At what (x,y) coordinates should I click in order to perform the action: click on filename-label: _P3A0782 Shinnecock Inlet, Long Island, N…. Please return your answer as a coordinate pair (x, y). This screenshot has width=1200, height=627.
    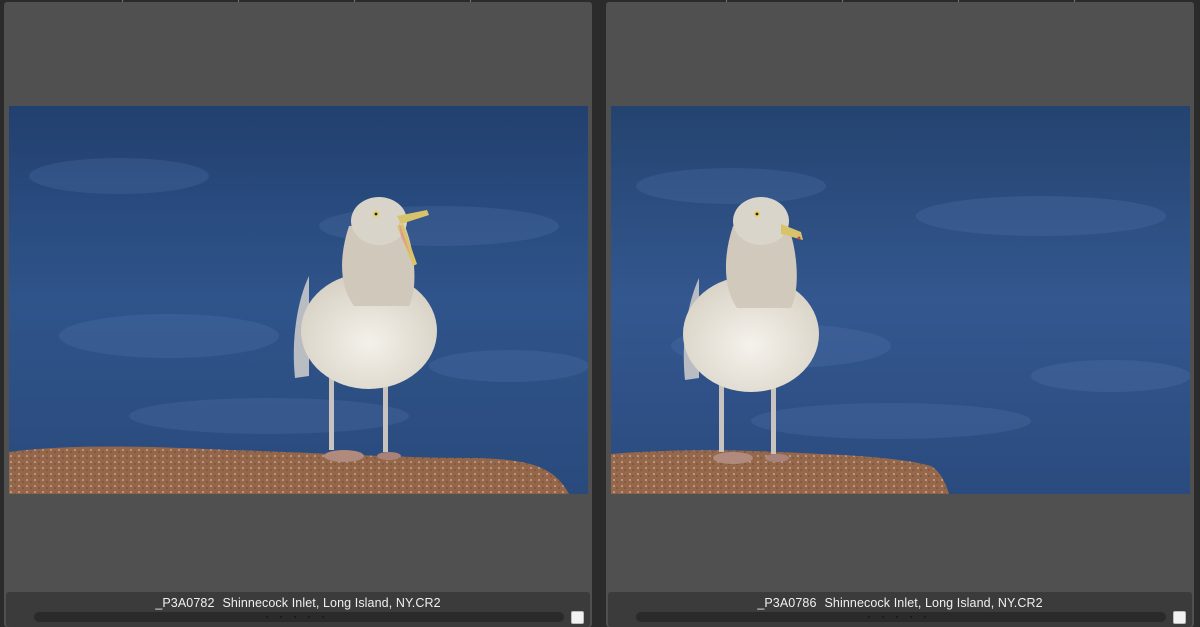
    Looking at the image, I should click on (298, 603).